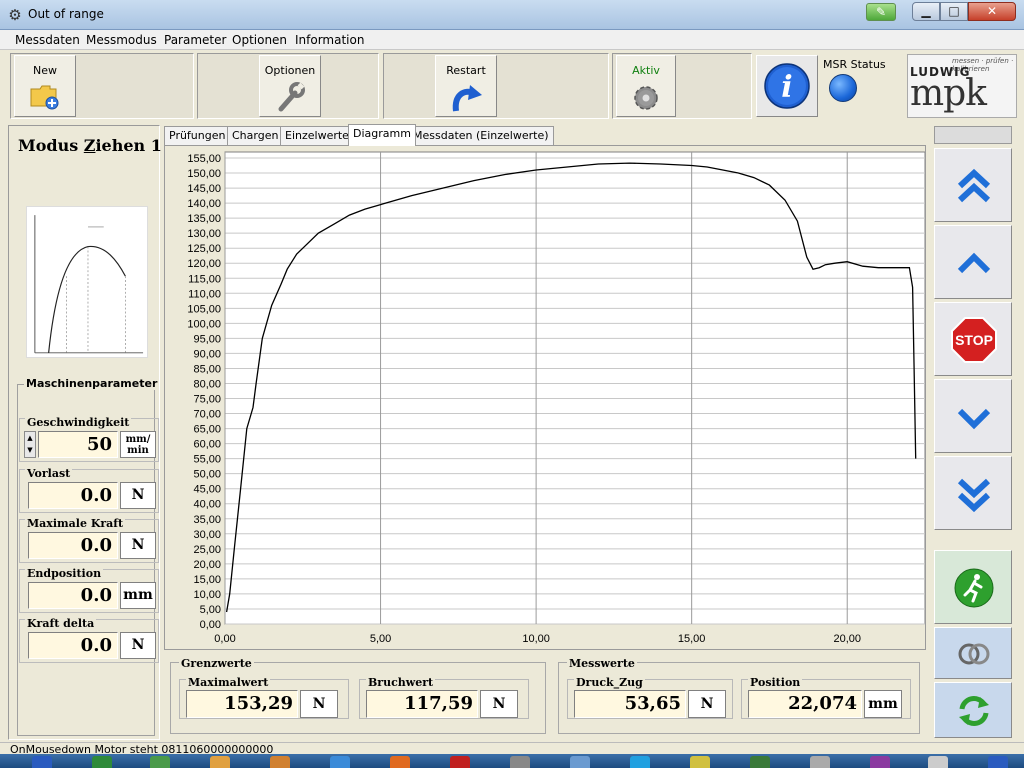 This screenshot has height=768, width=1024. I want to click on druck-zug-box: Druck_Zug 53,65 N, so click(650, 697).